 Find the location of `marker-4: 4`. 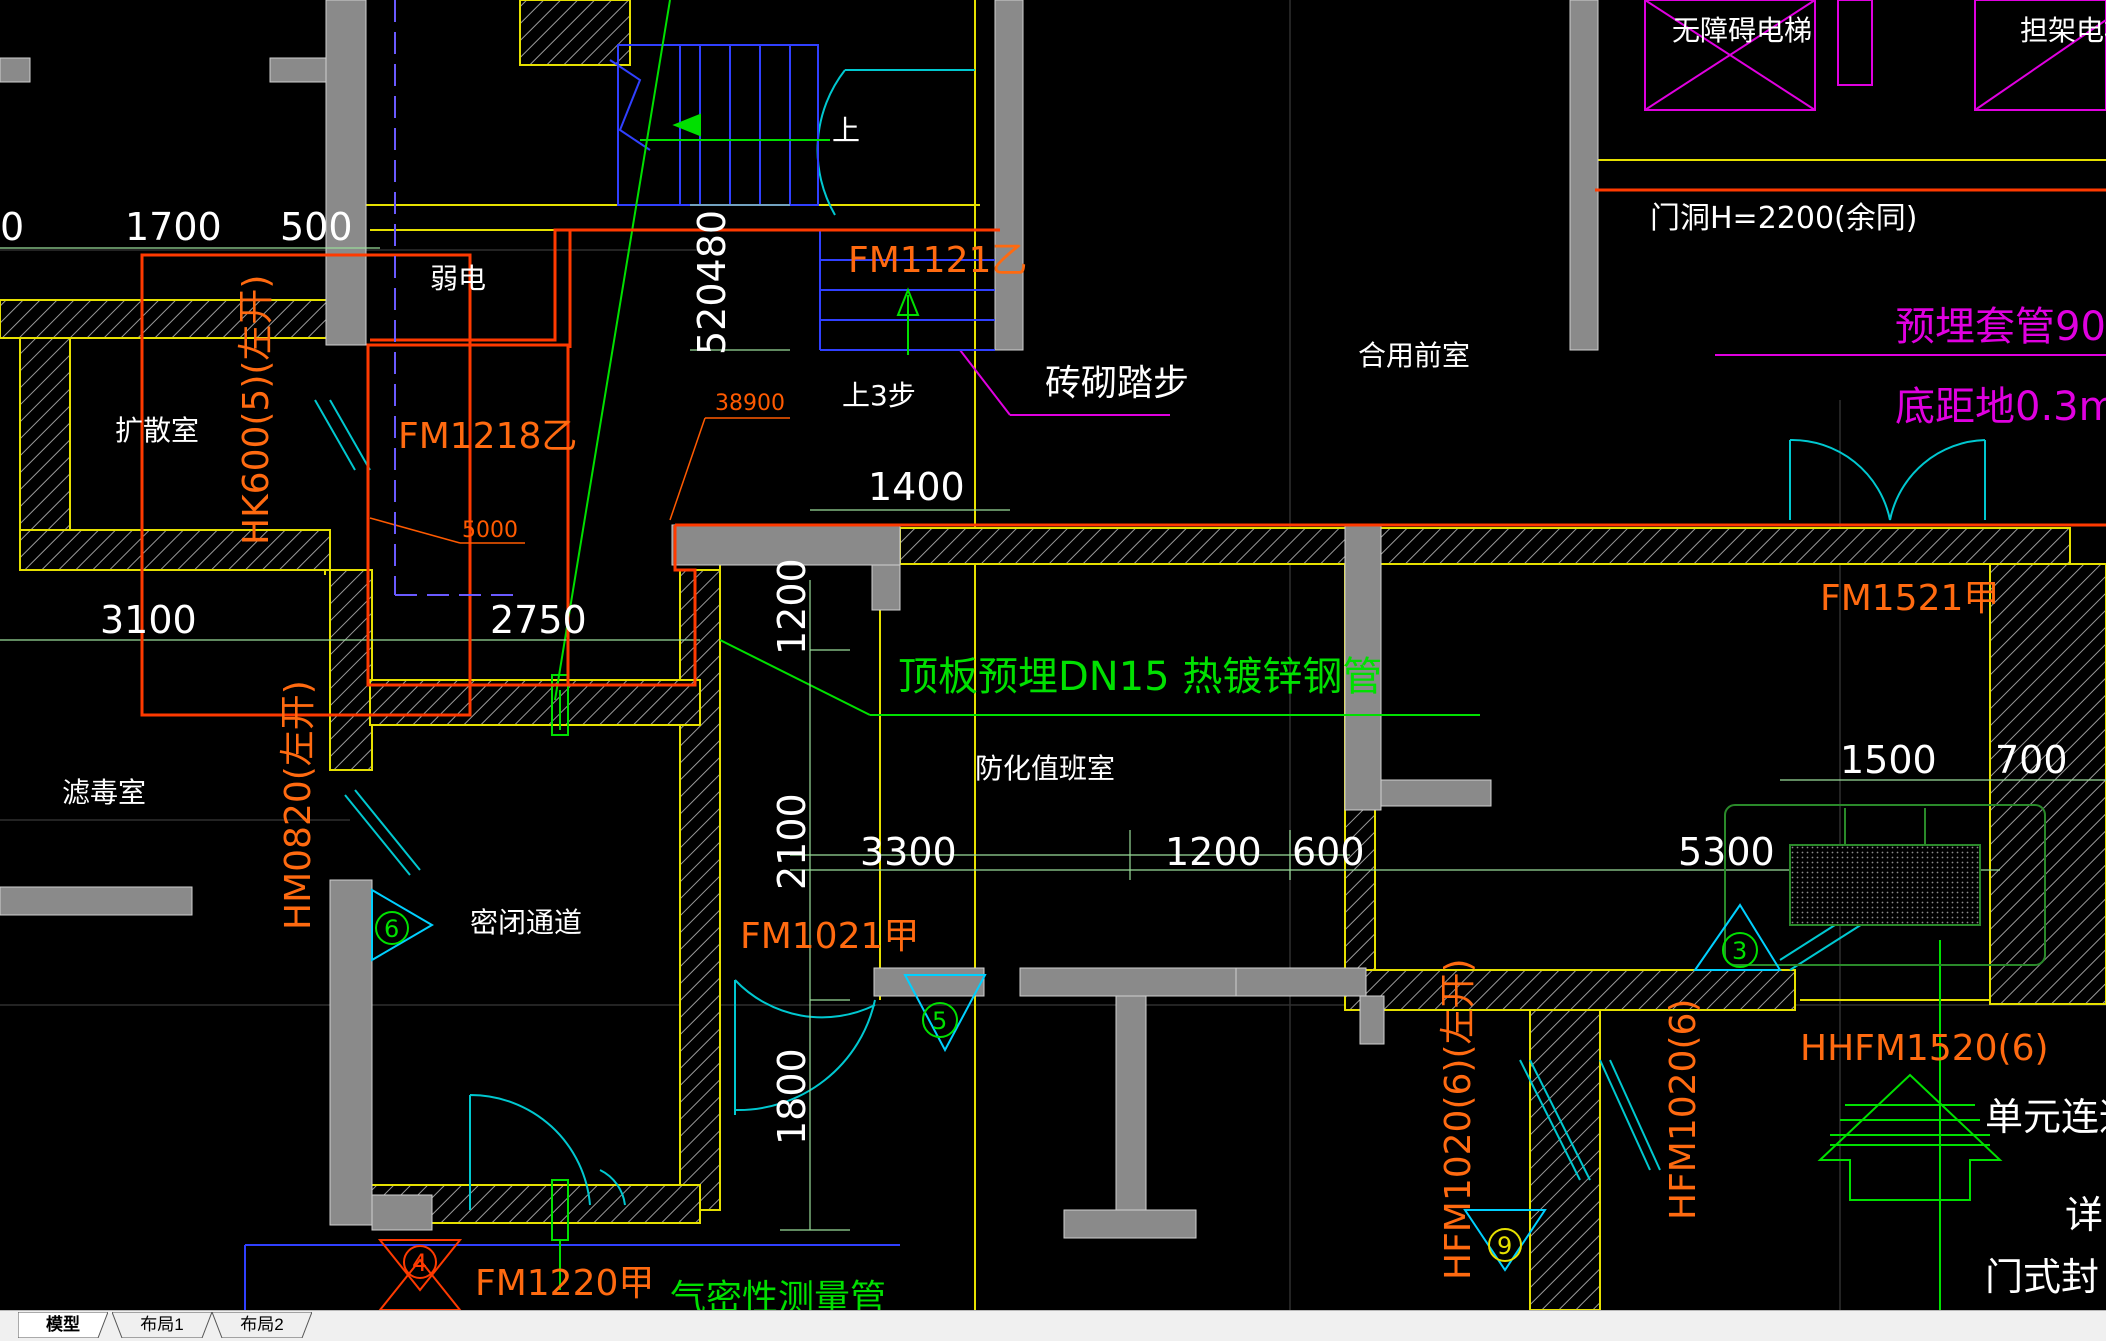

marker-4: 4 is located at coordinates (419, 1263).